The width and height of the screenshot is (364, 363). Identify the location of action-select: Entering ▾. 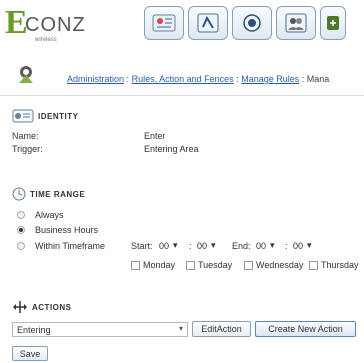
(100, 329).